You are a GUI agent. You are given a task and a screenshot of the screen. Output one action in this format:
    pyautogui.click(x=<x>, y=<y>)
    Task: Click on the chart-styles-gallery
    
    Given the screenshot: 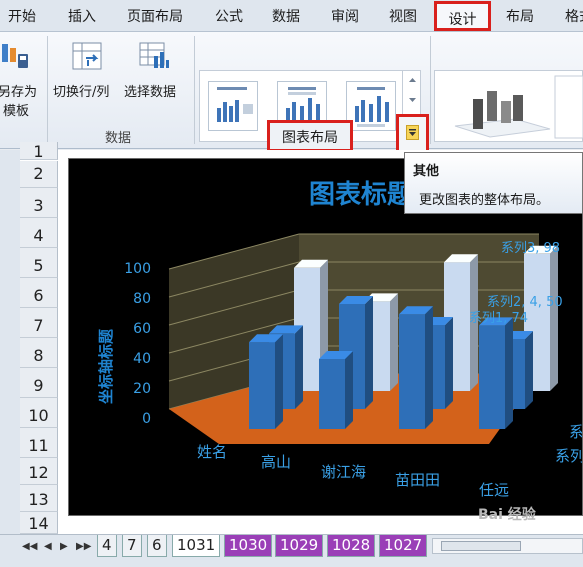 What is the action you would take?
    pyautogui.click(x=508, y=106)
    